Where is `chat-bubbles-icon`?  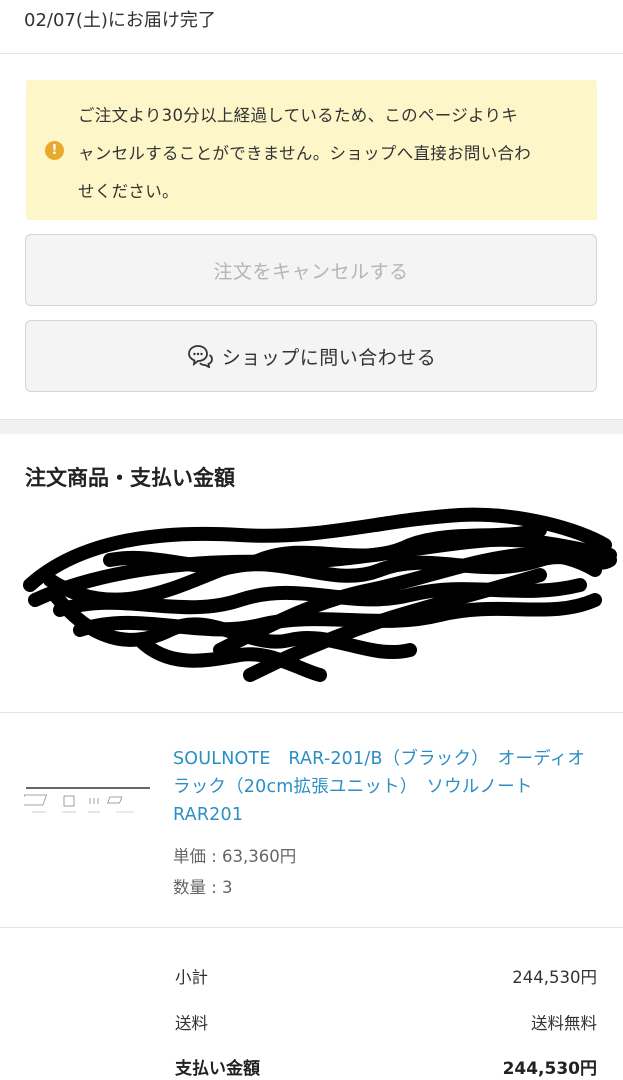 chat-bubbles-icon is located at coordinates (200, 356).